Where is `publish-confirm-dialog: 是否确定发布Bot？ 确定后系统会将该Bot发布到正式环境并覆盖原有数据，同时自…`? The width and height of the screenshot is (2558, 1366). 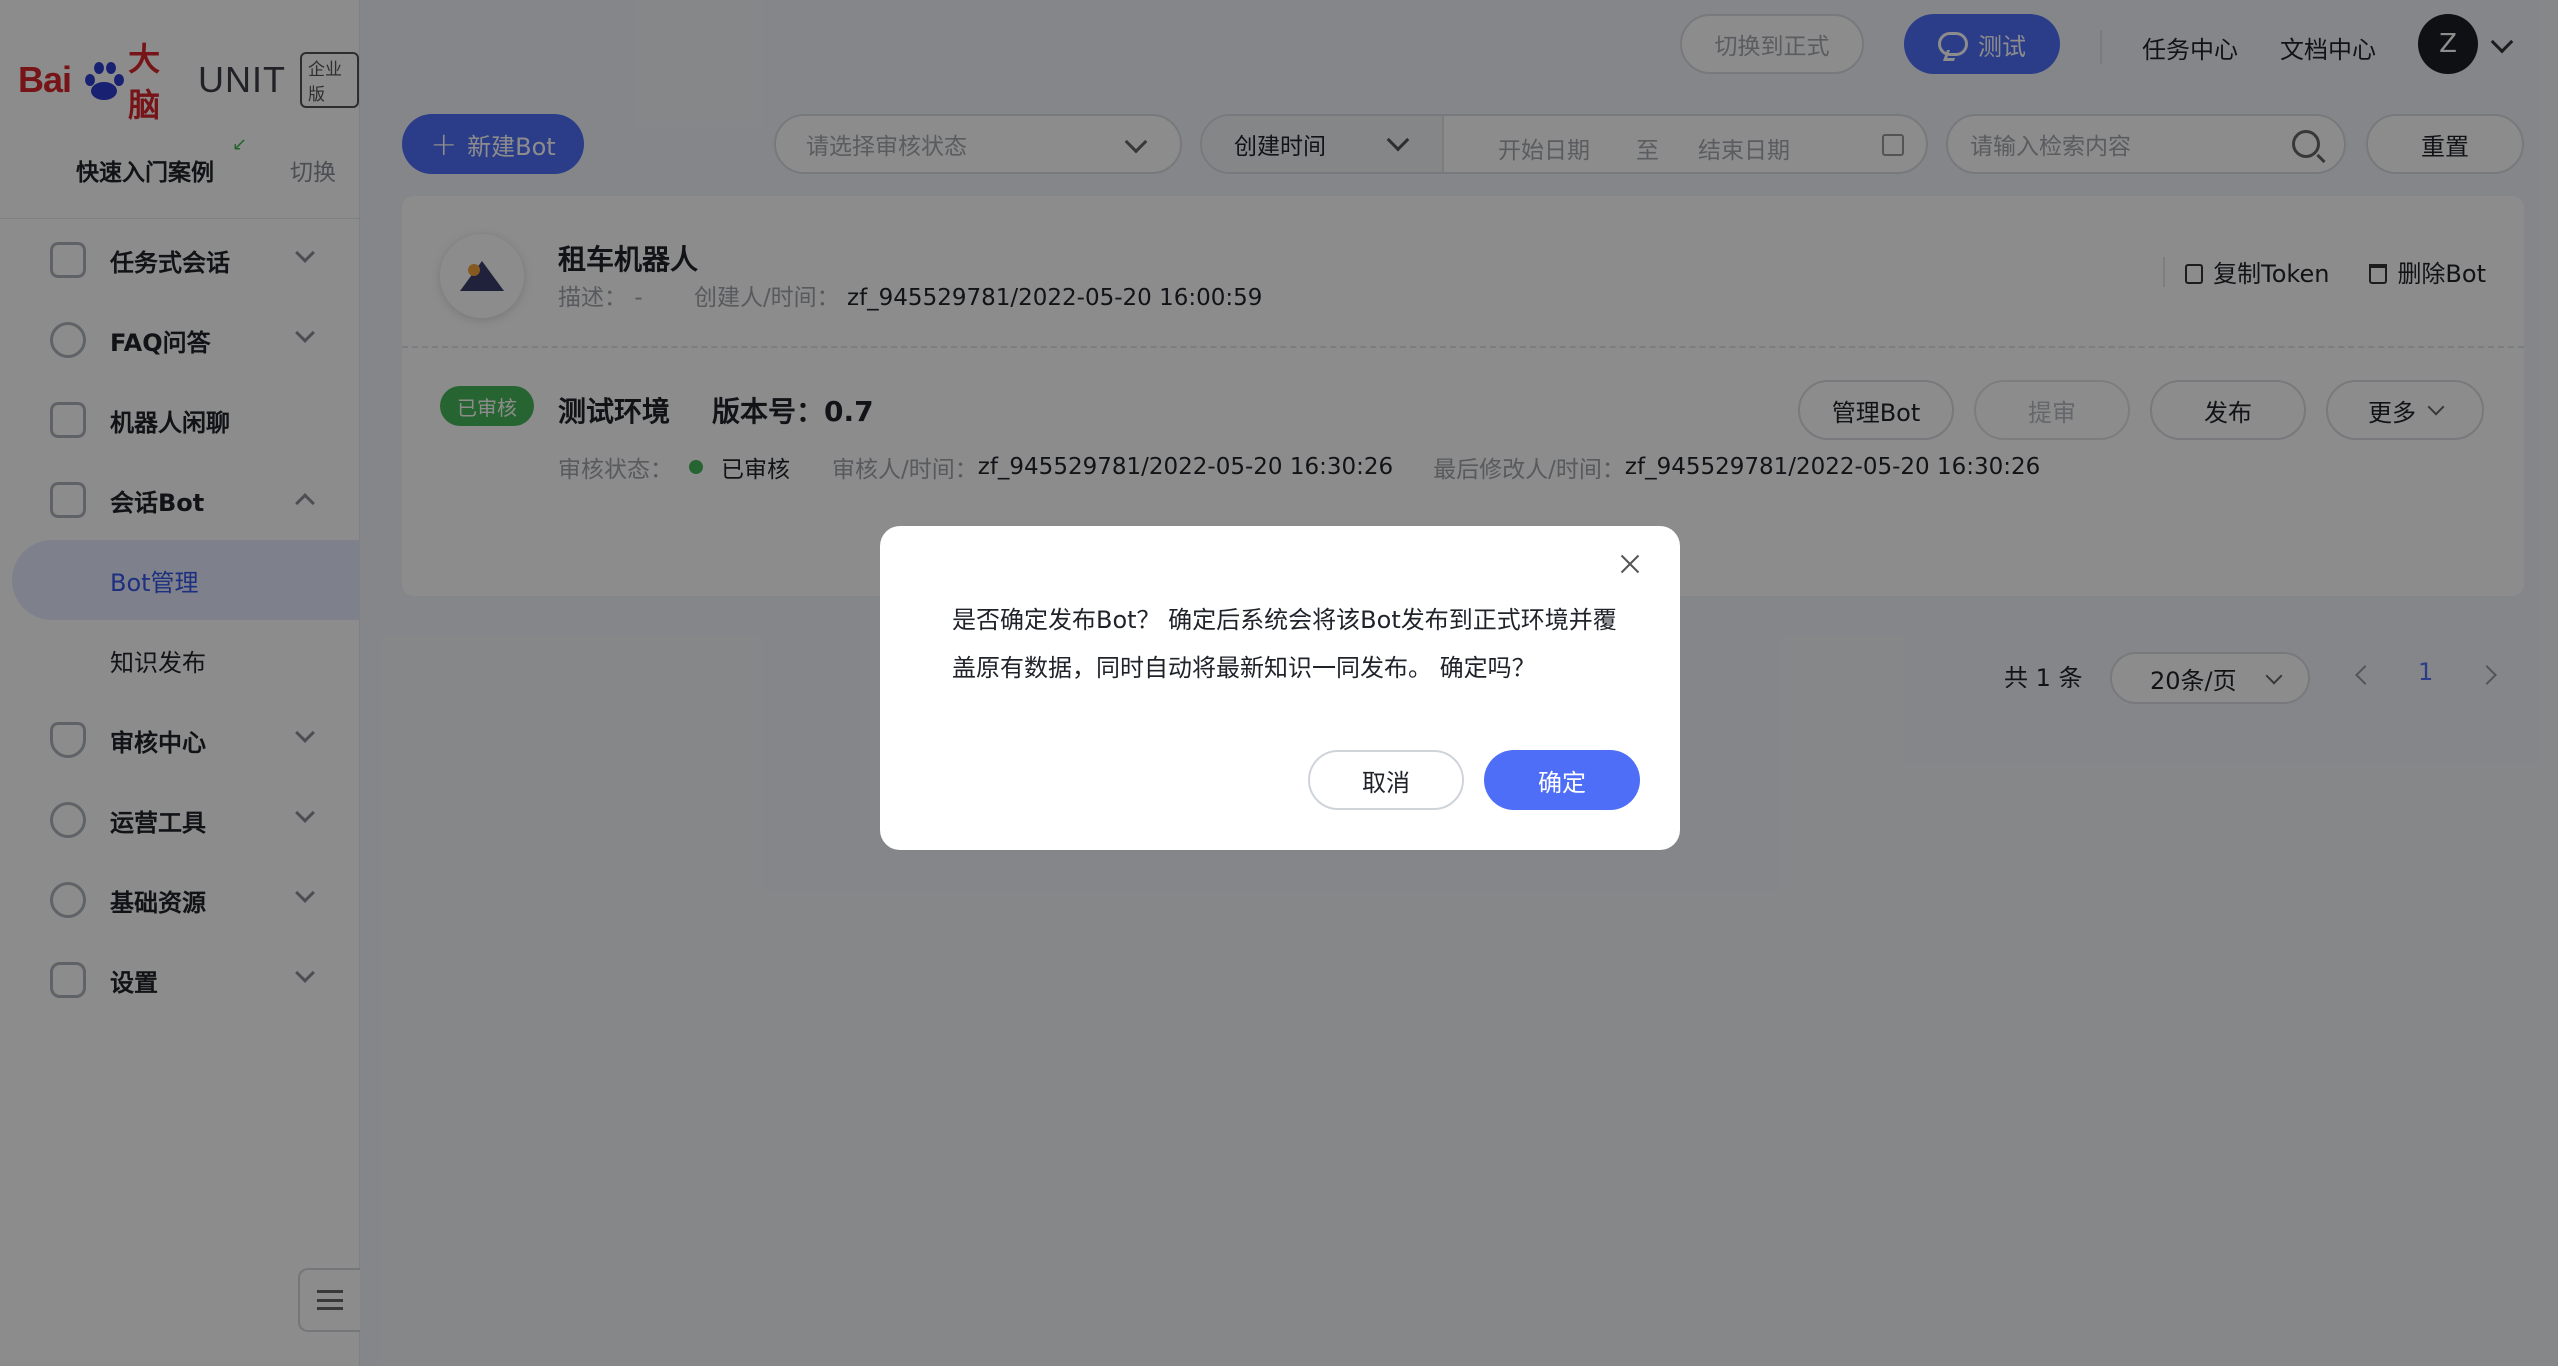
publish-confirm-dialog: 是否确定发布Bot？ 确定后系统会将该Bot发布到正式环境并覆盖原有数据，同时自… is located at coordinates (1280, 688).